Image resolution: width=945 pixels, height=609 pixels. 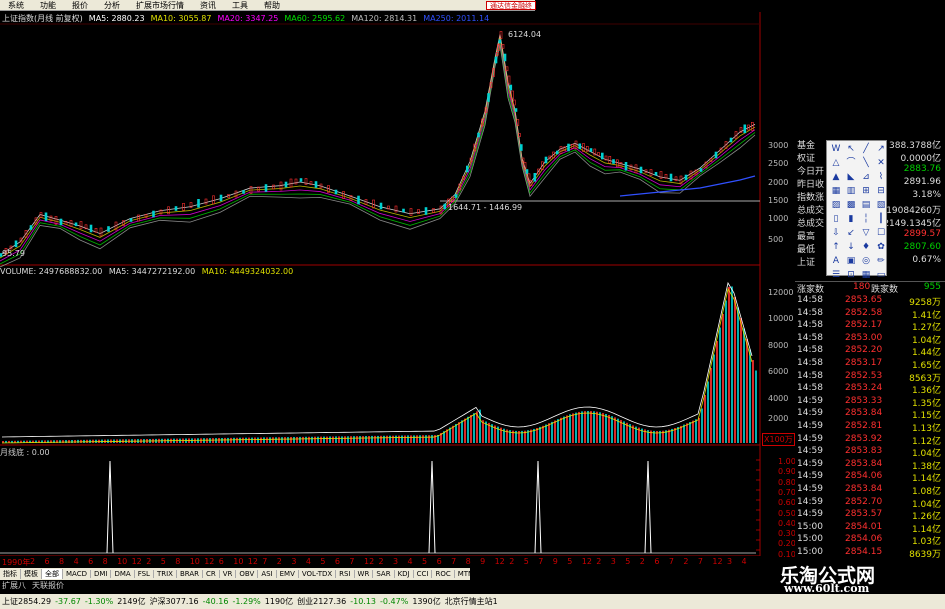 What do you see at coordinates (851, 177) in the screenshot?
I see `drawing-tool-icon: ◣` at bounding box center [851, 177].